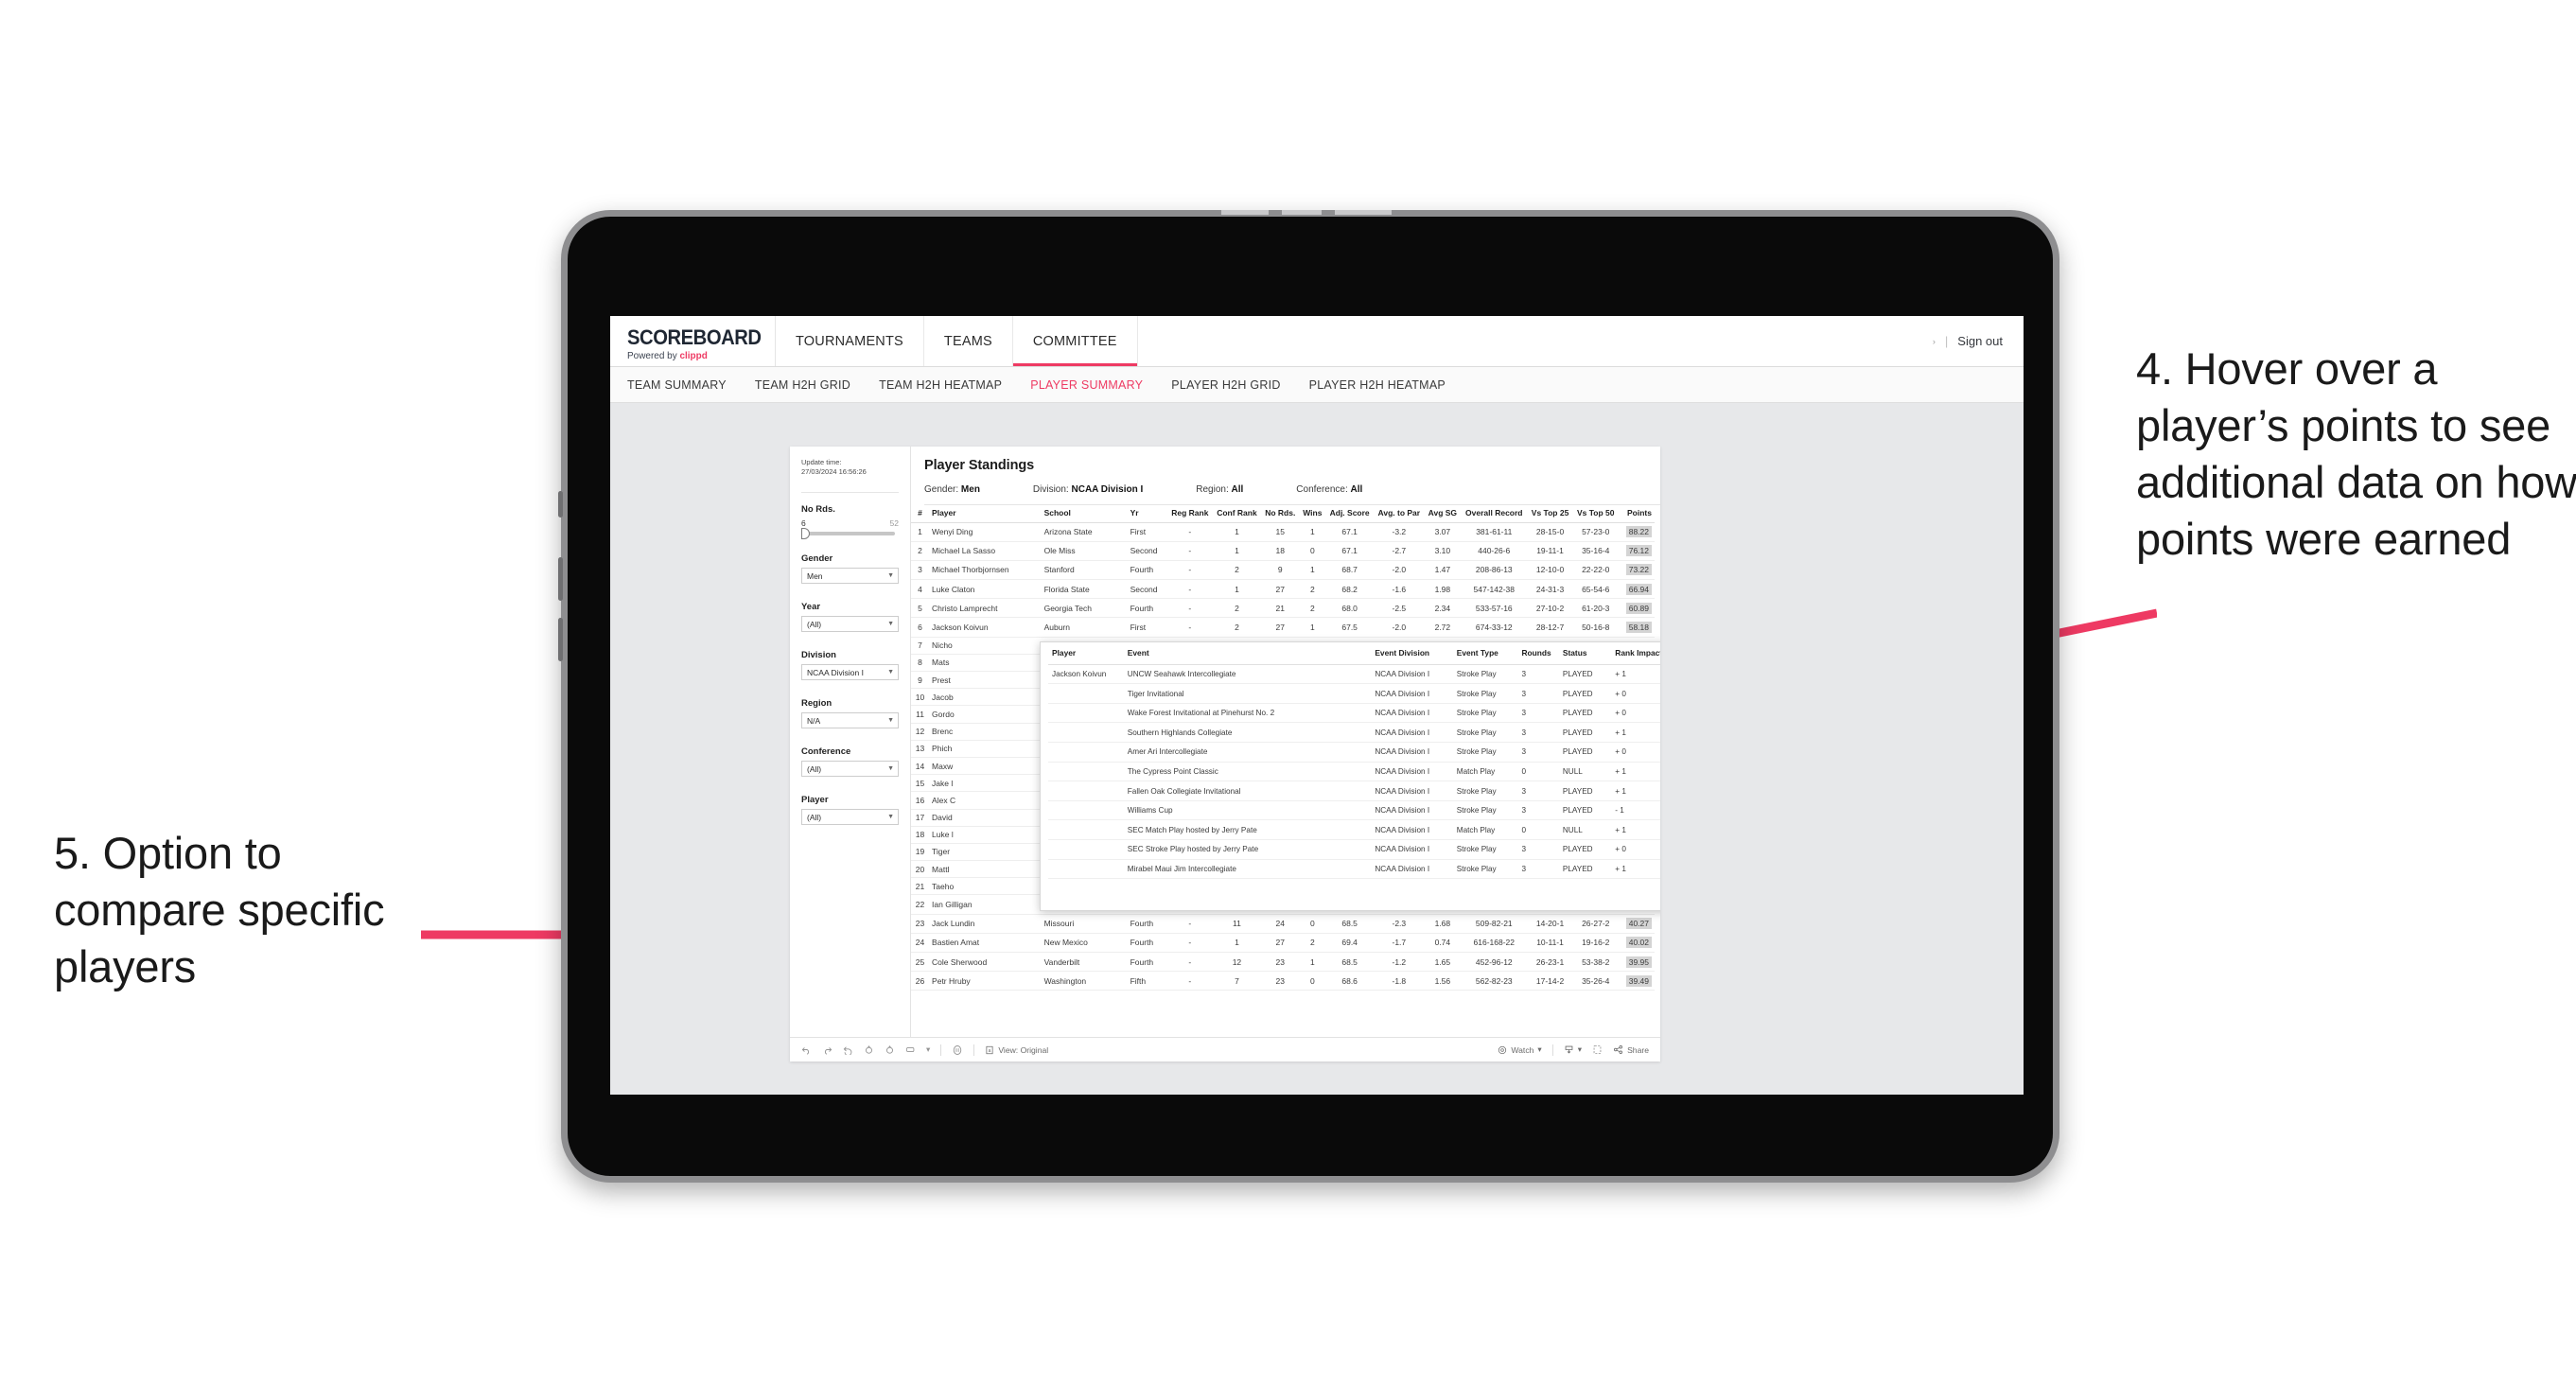 The height and width of the screenshot is (1386, 2576). What do you see at coordinates (1637, 608) in the screenshot?
I see `row-points: 60.89` at bounding box center [1637, 608].